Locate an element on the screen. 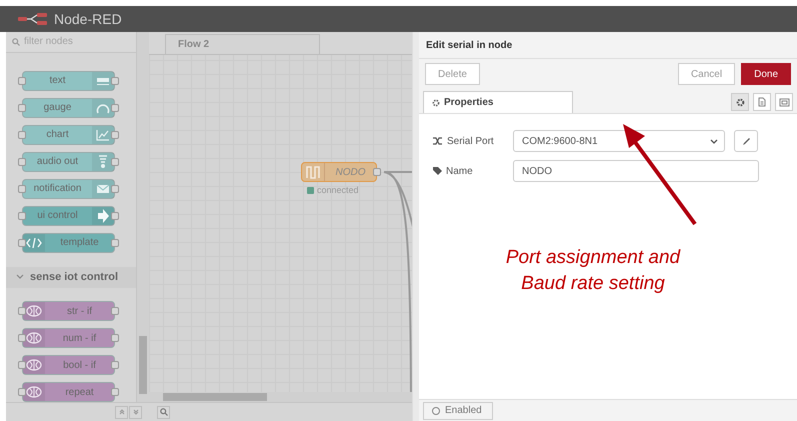 The height and width of the screenshot is (421, 797). frame-icon is located at coordinates (784, 102).